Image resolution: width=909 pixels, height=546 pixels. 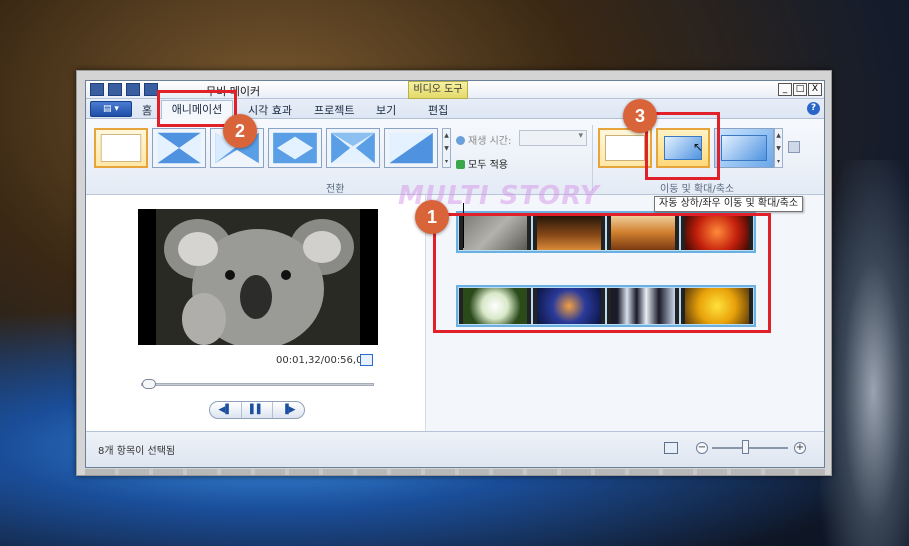 I want to click on selection-status: 8개 항목이 선택됨, so click(x=137, y=451).